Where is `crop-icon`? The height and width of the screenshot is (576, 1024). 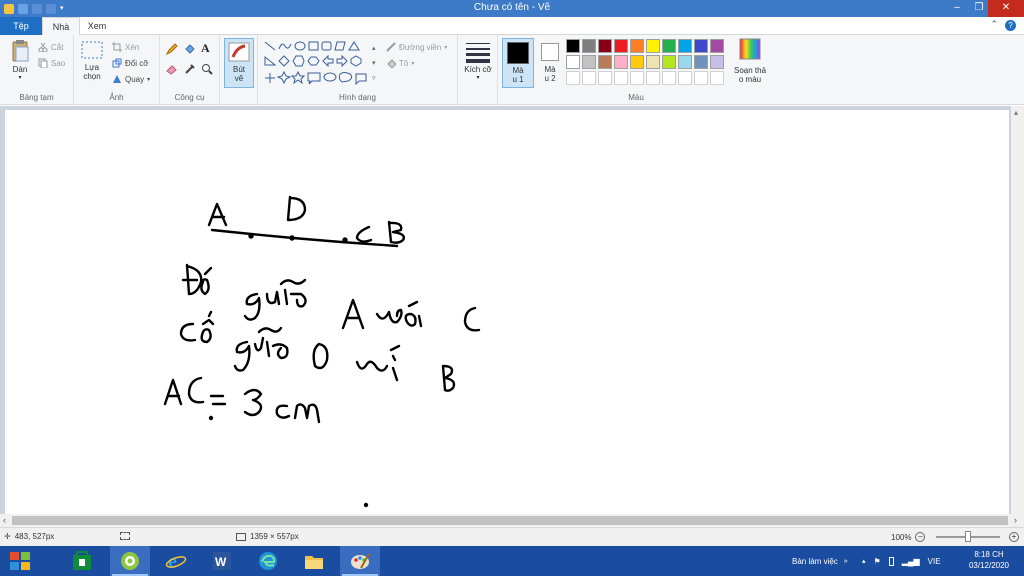 crop-icon is located at coordinates (117, 47).